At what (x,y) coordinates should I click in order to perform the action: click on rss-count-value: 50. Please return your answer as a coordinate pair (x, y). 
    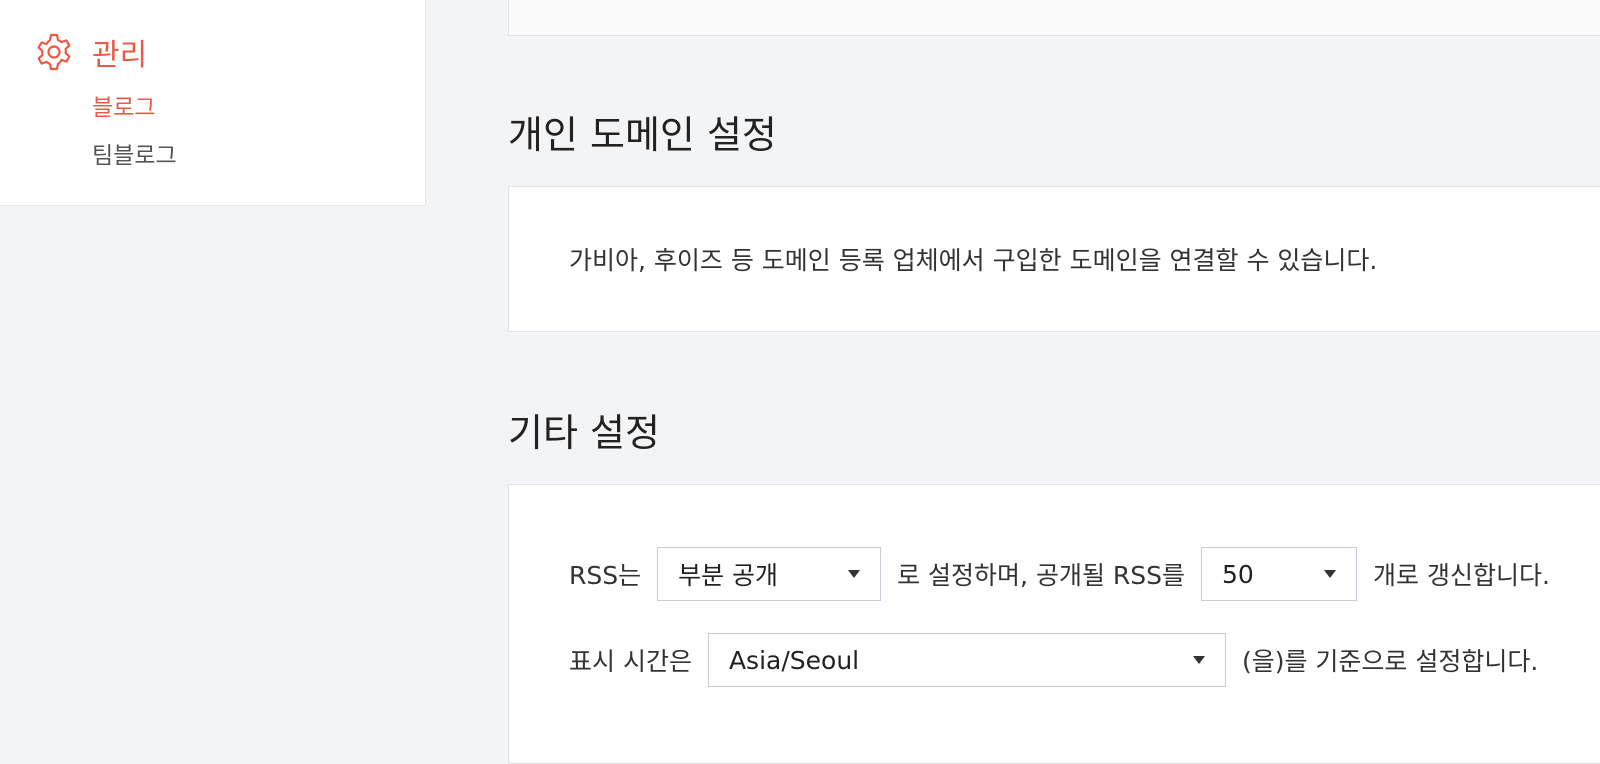
    Looking at the image, I should click on (1238, 574).